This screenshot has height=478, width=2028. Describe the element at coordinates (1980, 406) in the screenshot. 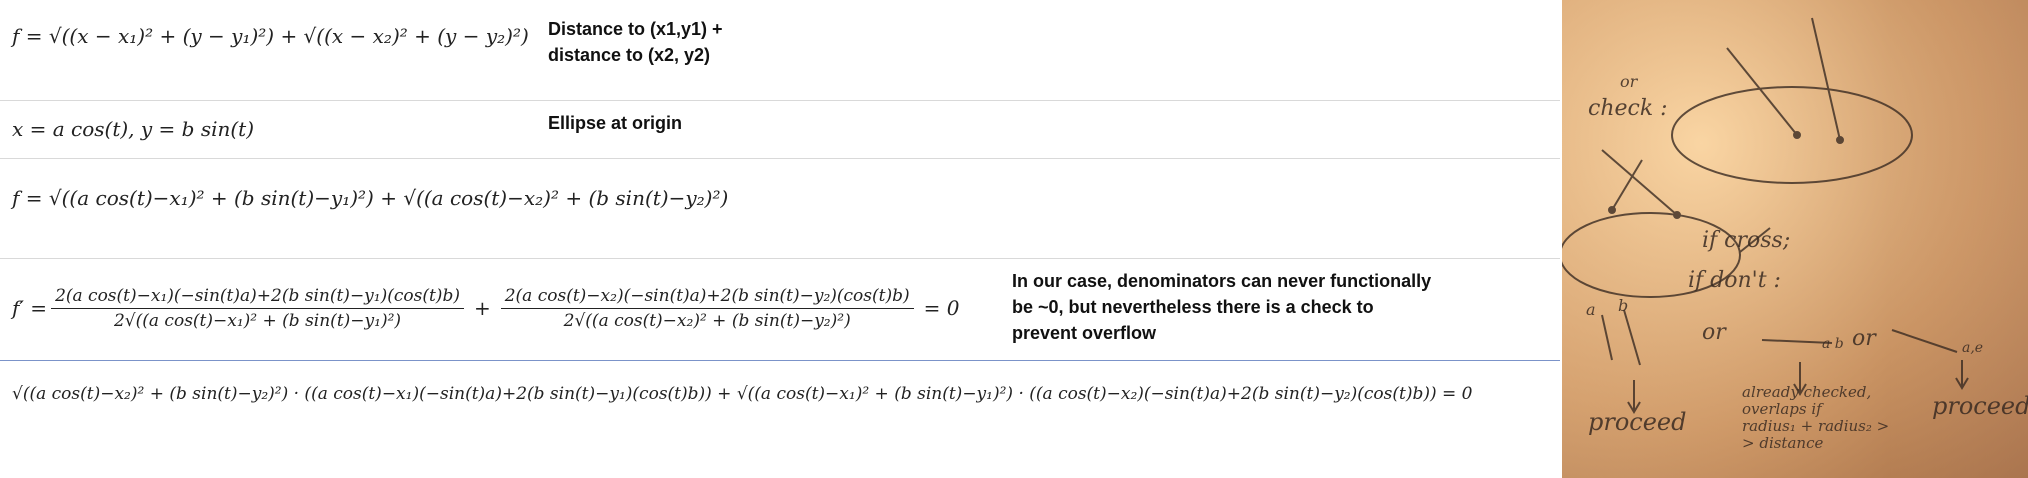

I see `sketch-proceed-right: proceed` at that location.